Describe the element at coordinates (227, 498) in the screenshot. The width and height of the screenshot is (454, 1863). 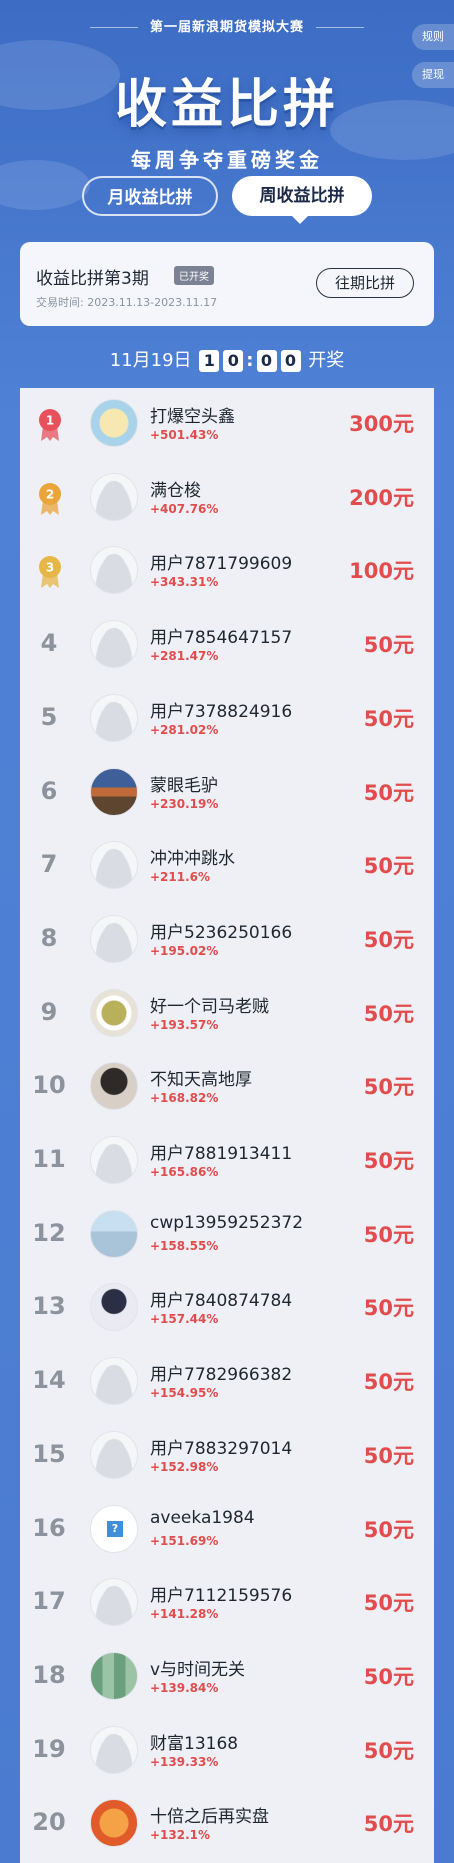
I see `ranking-row: 2 满仓梭 +407.76% 200元` at that location.